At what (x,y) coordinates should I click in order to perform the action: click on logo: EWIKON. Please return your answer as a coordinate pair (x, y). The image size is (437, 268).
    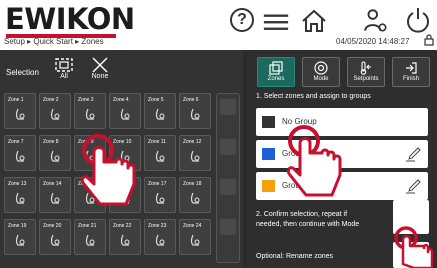
    Looking at the image, I should click on (70, 19).